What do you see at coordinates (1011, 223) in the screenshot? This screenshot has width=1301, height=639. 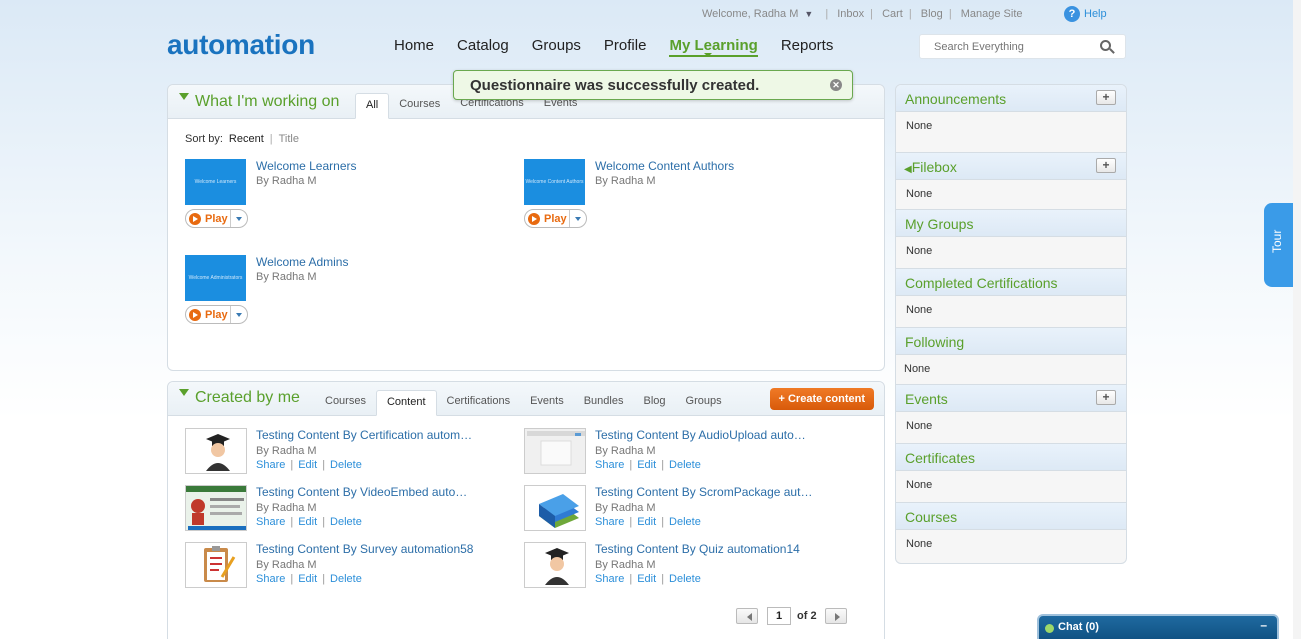 I see `sidebar-mygroups-header: My Groups` at bounding box center [1011, 223].